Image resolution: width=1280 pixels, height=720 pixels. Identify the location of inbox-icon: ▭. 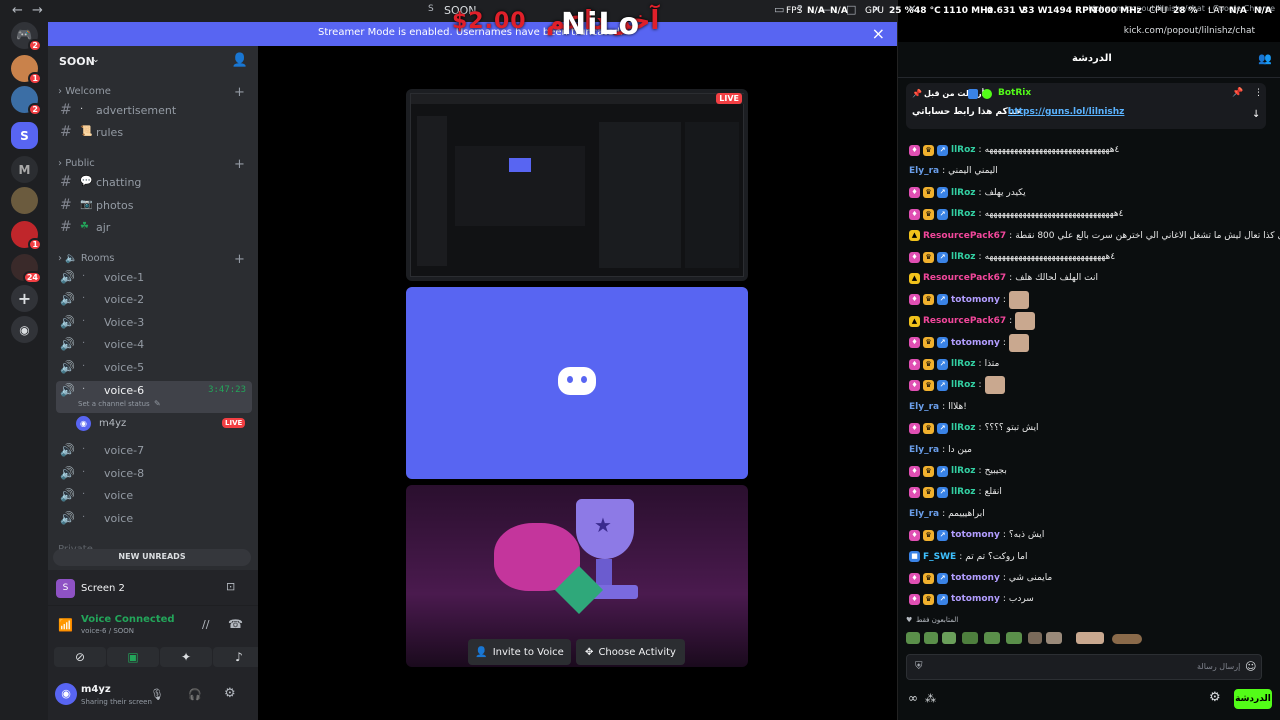
(779, 9).